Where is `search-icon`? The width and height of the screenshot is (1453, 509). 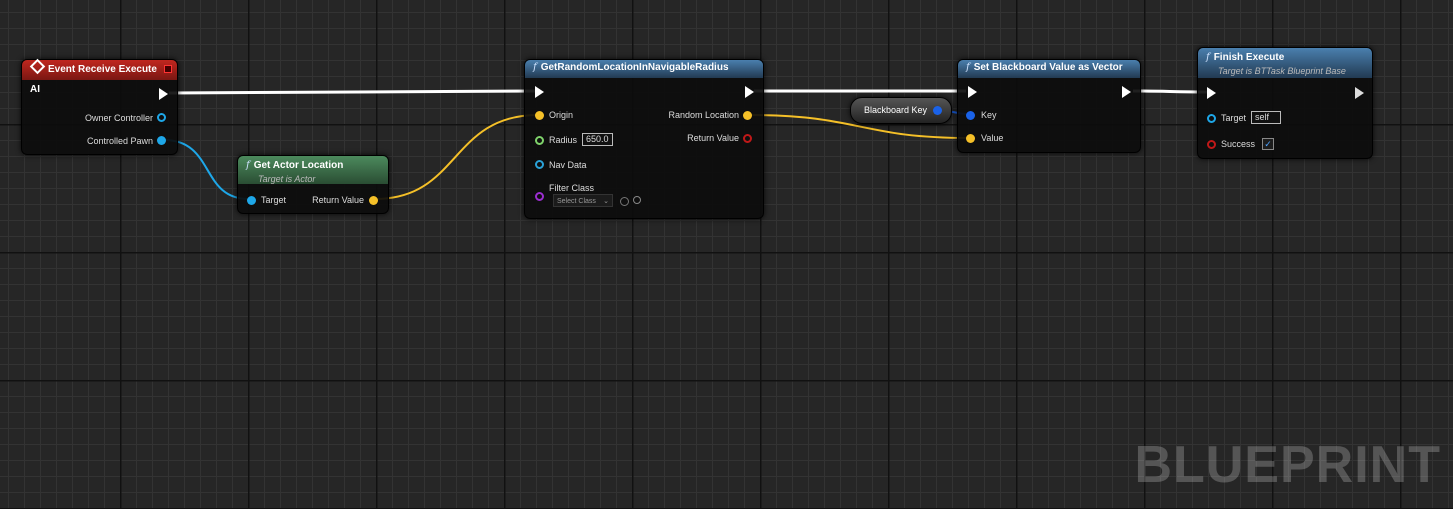 search-icon is located at coordinates (637, 200).